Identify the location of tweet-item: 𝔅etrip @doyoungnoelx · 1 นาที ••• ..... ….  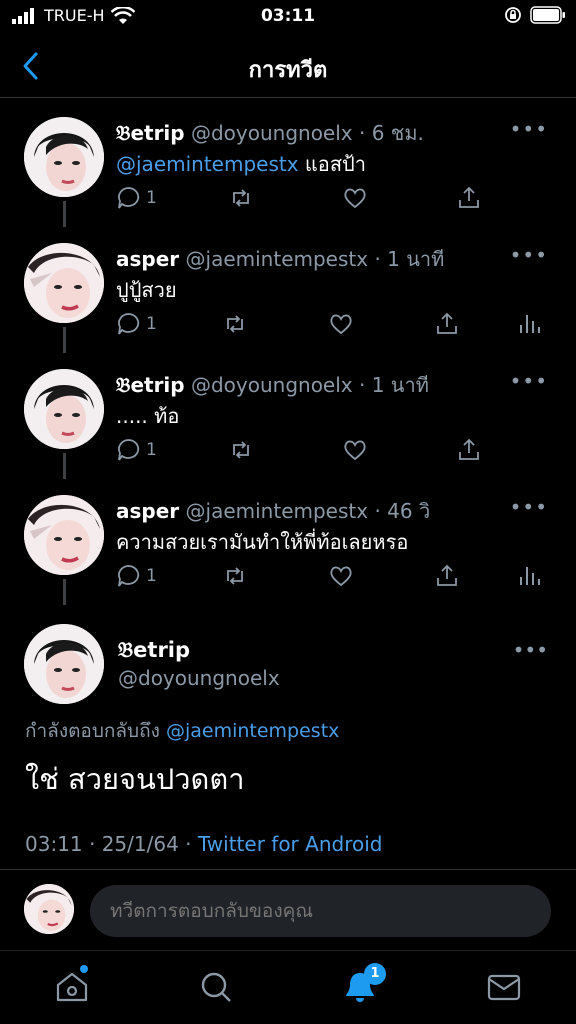
(288, 415).